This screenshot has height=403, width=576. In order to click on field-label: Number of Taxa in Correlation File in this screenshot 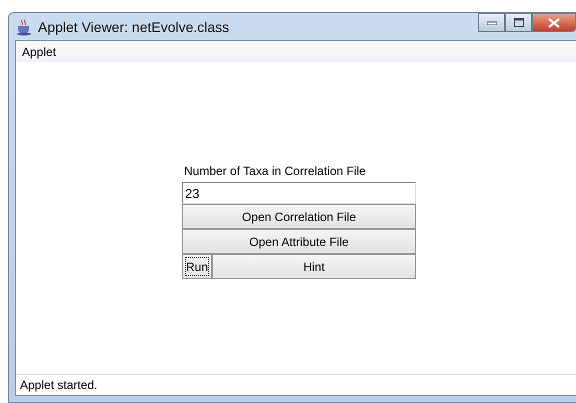, I will do `click(275, 172)`.